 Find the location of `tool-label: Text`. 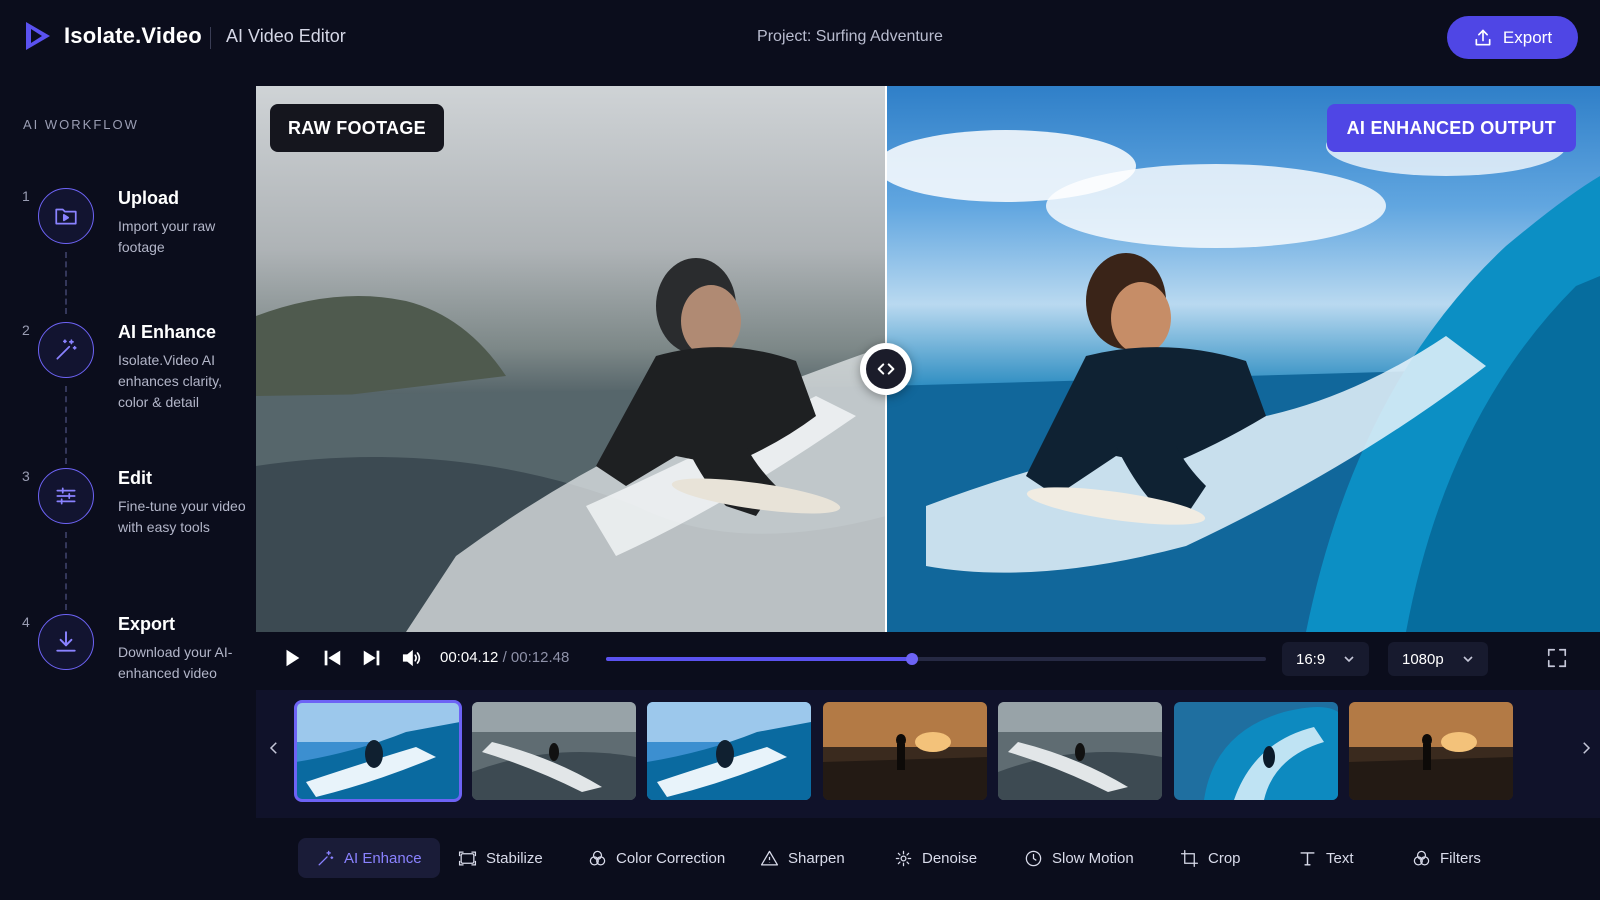

tool-label: Text is located at coordinates (1340, 858).